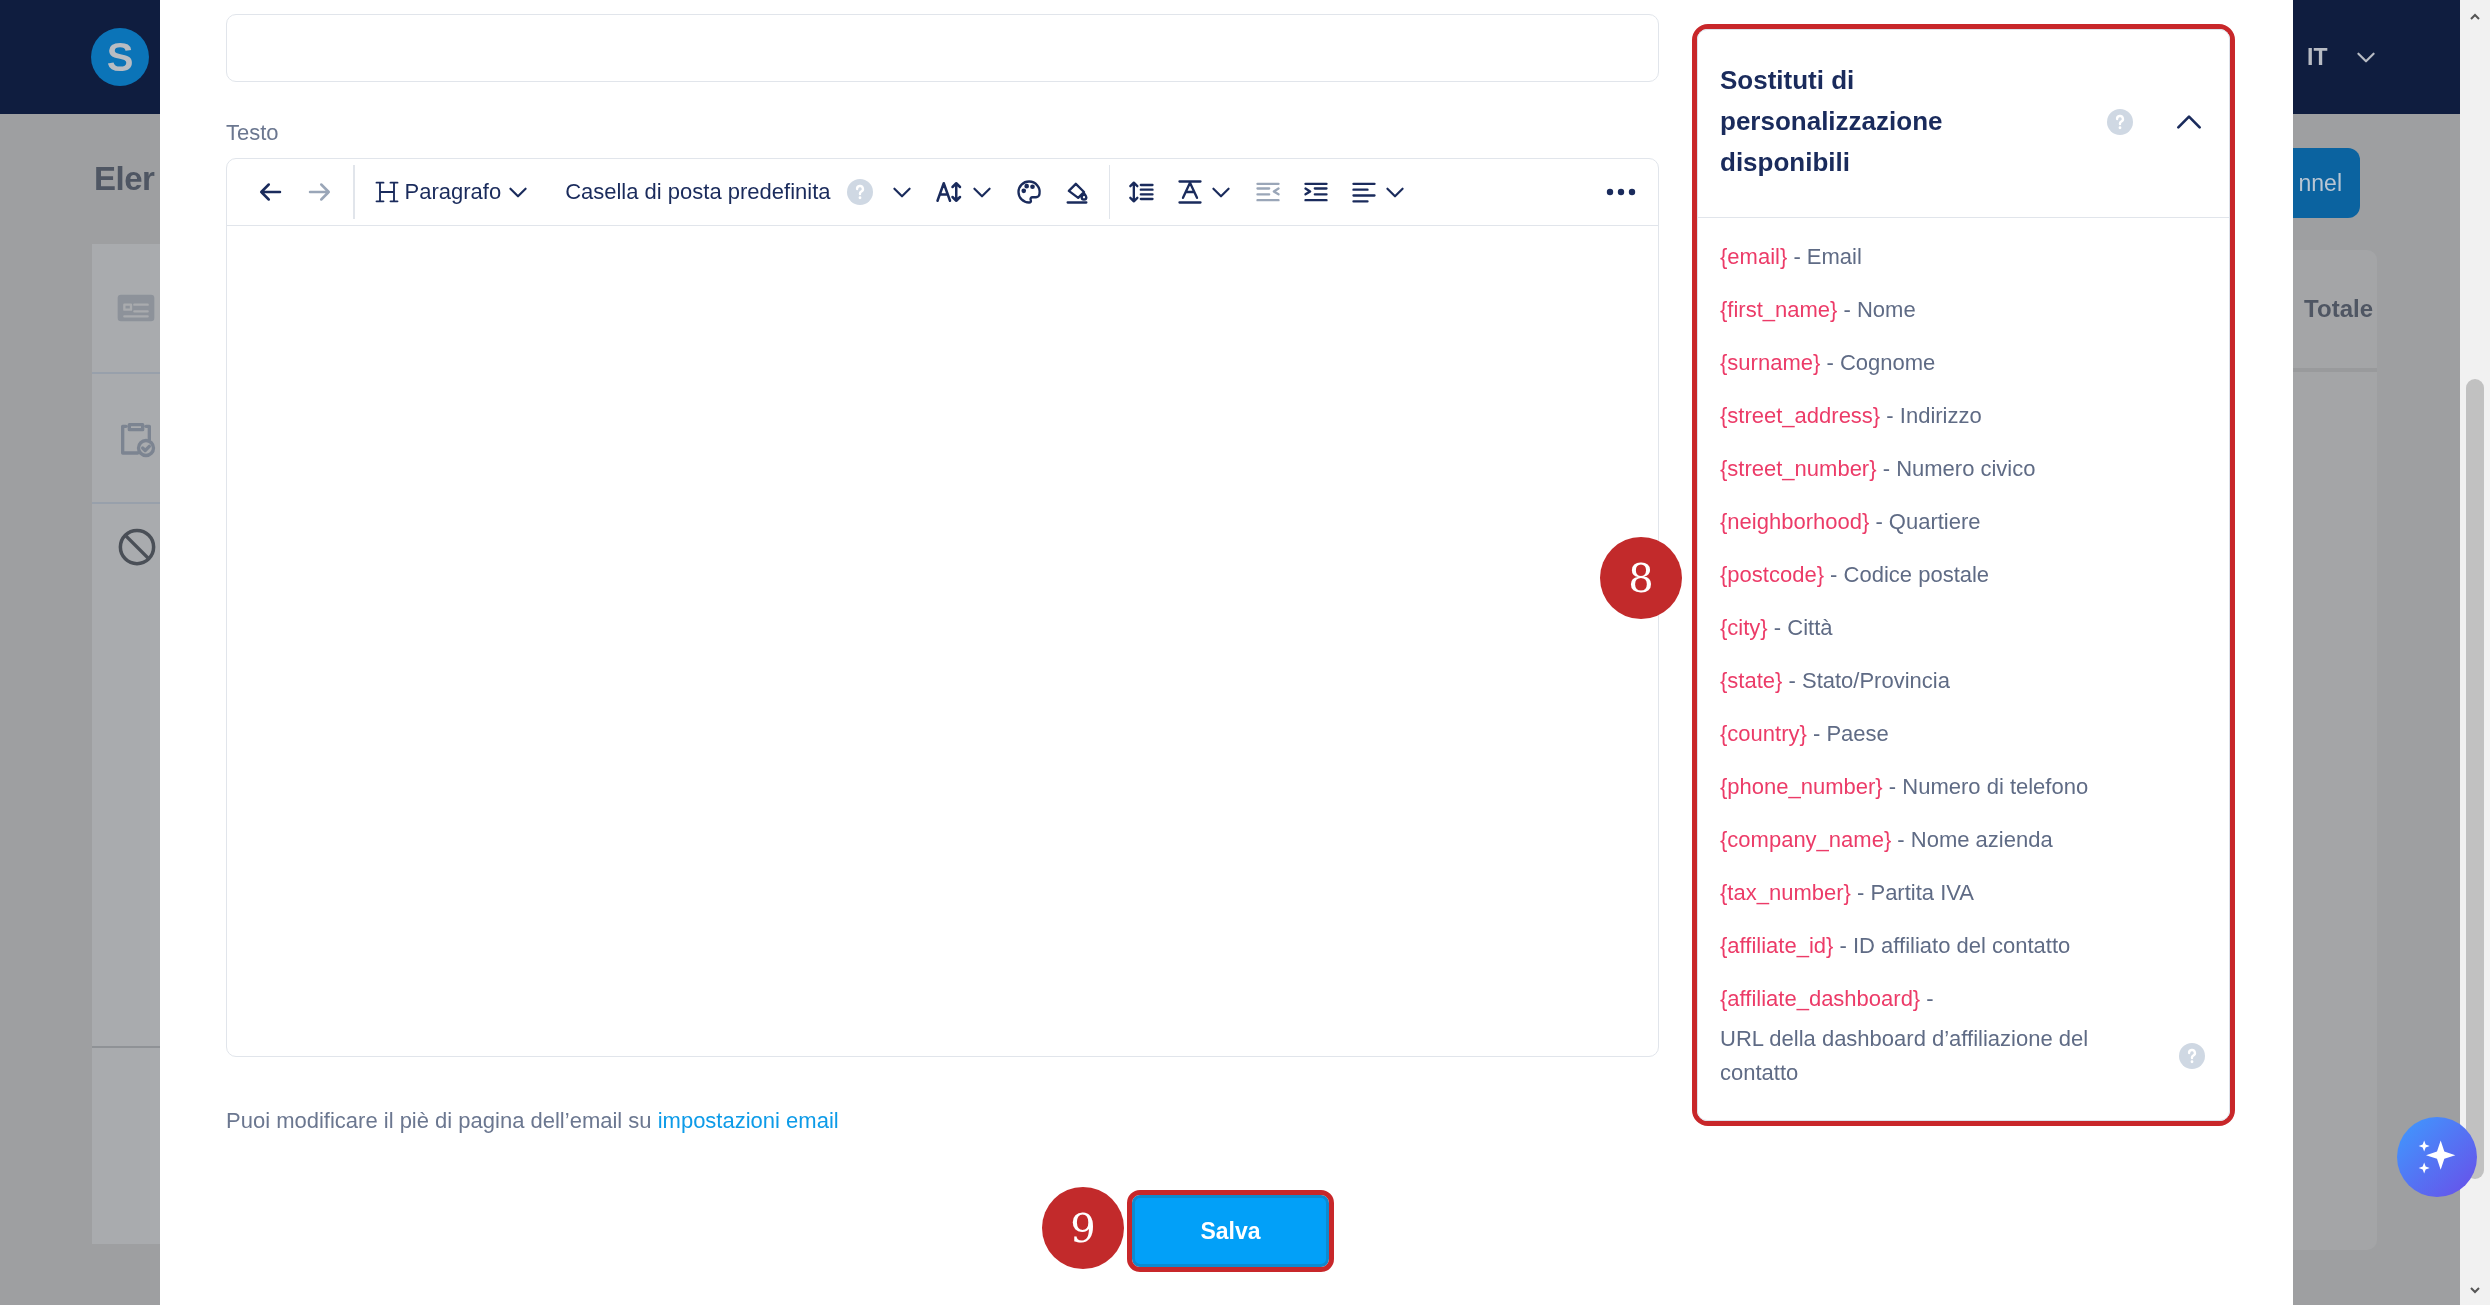 The width and height of the screenshot is (2490, 1305). Describe the element at coordinates (1905, 1056) in the screenshot. I see `placeholder-description: URL della dashboard d’affiliazione del contatto` at that location.